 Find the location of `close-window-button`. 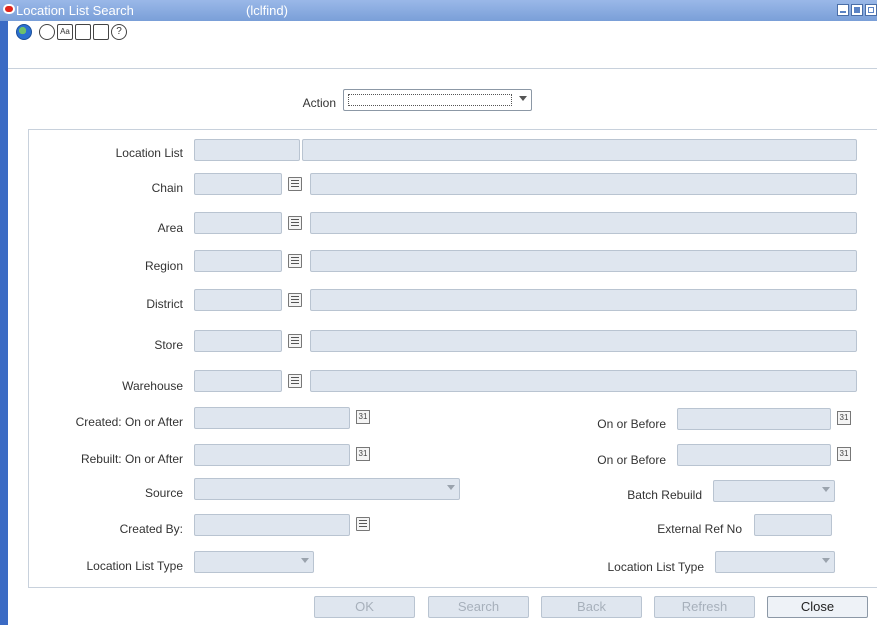

close-window-button is located at coordinates (871, 10).